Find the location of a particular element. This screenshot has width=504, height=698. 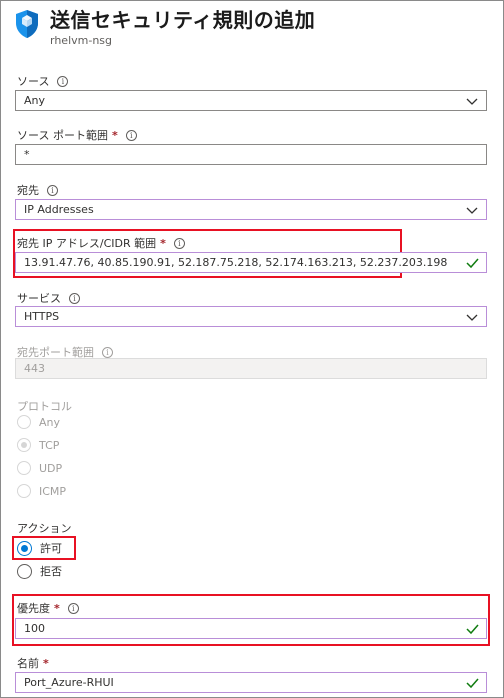

name-label: 名前 * is located at coordinates (33, 663).